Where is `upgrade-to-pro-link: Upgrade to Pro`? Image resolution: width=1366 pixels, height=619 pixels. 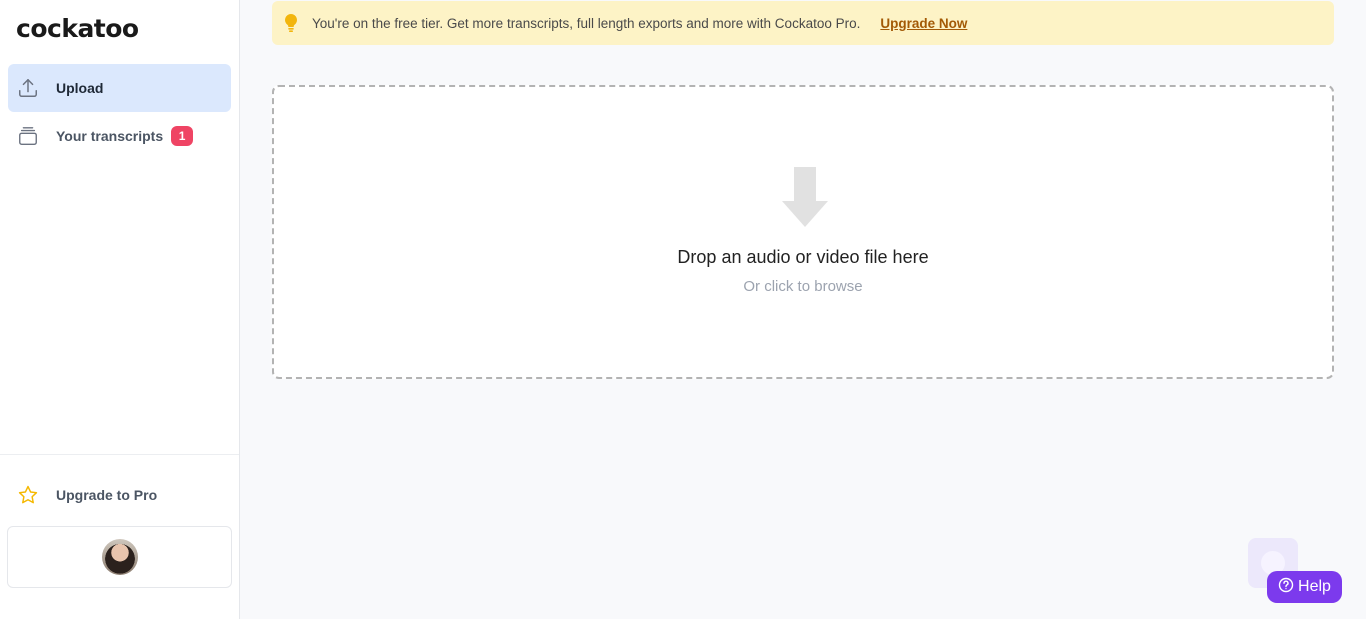 upgrade-to-pro-link: Upgrade to Pro is located at coordinates (119, 495).